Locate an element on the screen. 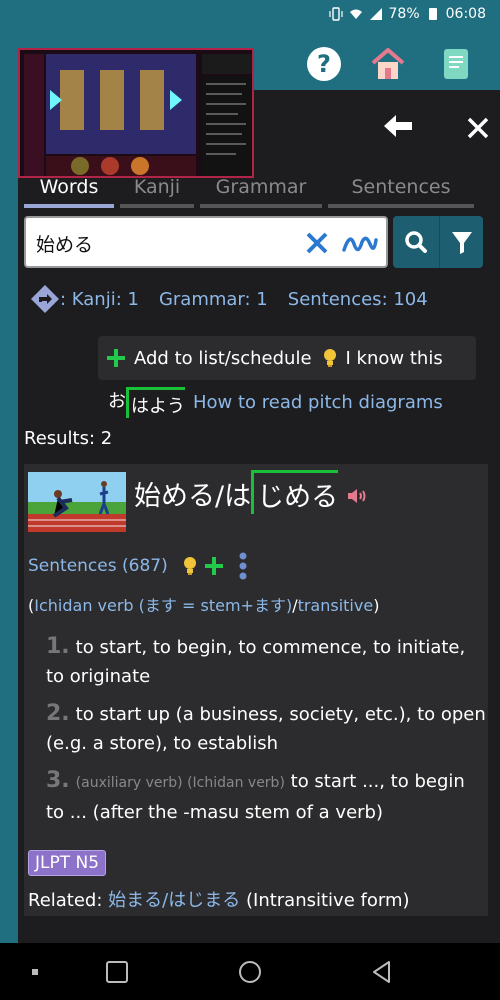 The image size is (500, 1000). add-to-list-button: Add to list/schedule is located at coordinates (223, 358).